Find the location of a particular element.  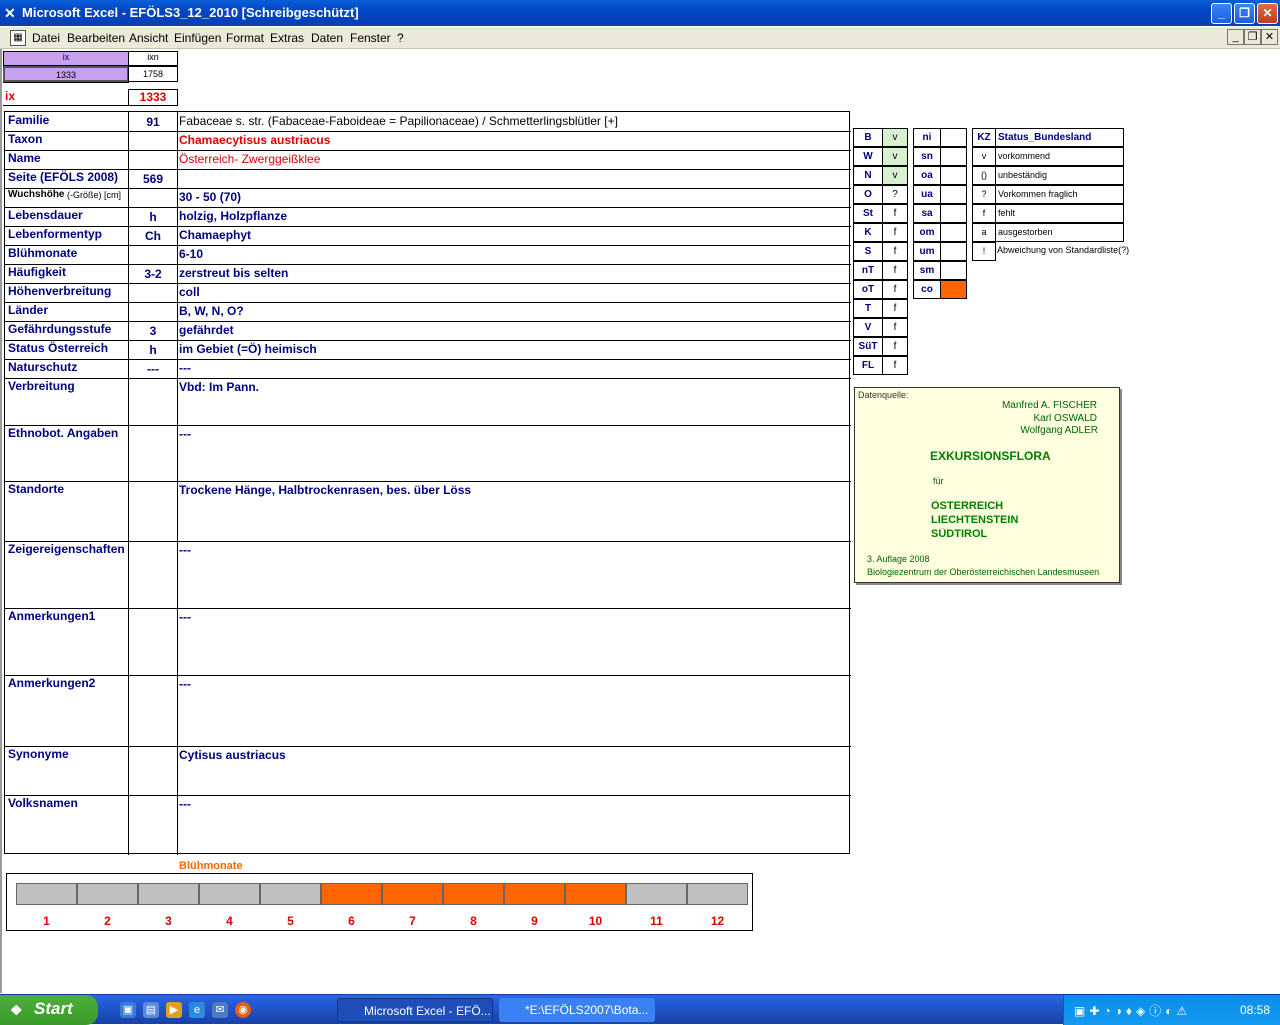

ix-row-value: 1333 is located at coordinates (153, 97).